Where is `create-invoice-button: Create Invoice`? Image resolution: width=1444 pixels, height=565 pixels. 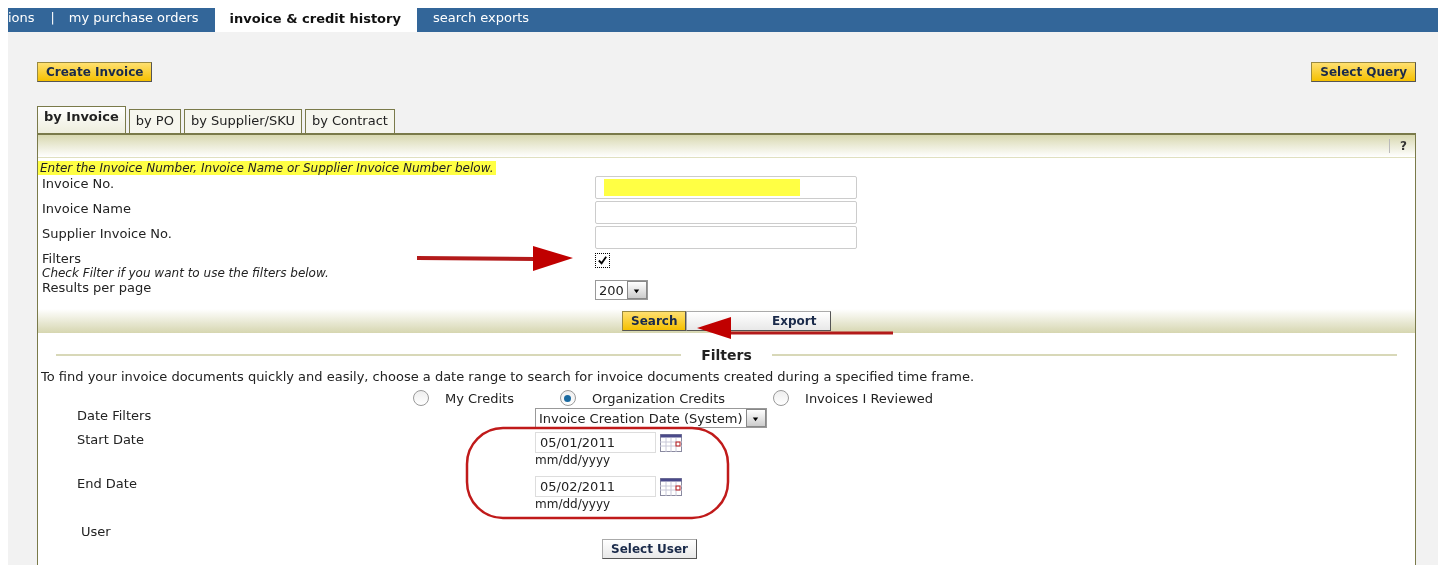 create-invoice-button: Create Invoice is located at coordinates (95, 72).